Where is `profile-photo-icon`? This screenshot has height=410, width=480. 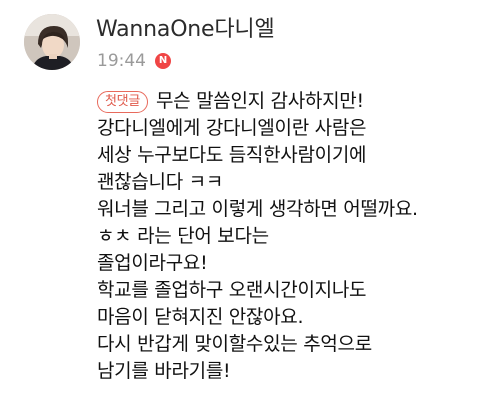
profile-photo-icon is located at coordinates (52, 42).